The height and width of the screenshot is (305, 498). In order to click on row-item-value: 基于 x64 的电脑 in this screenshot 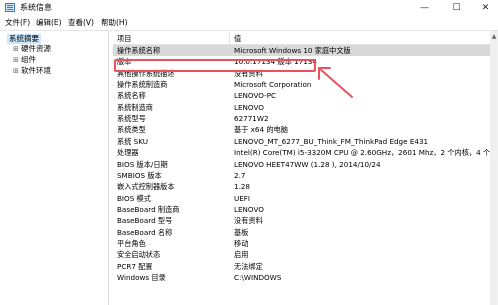, I will do `click(261, 130)`.